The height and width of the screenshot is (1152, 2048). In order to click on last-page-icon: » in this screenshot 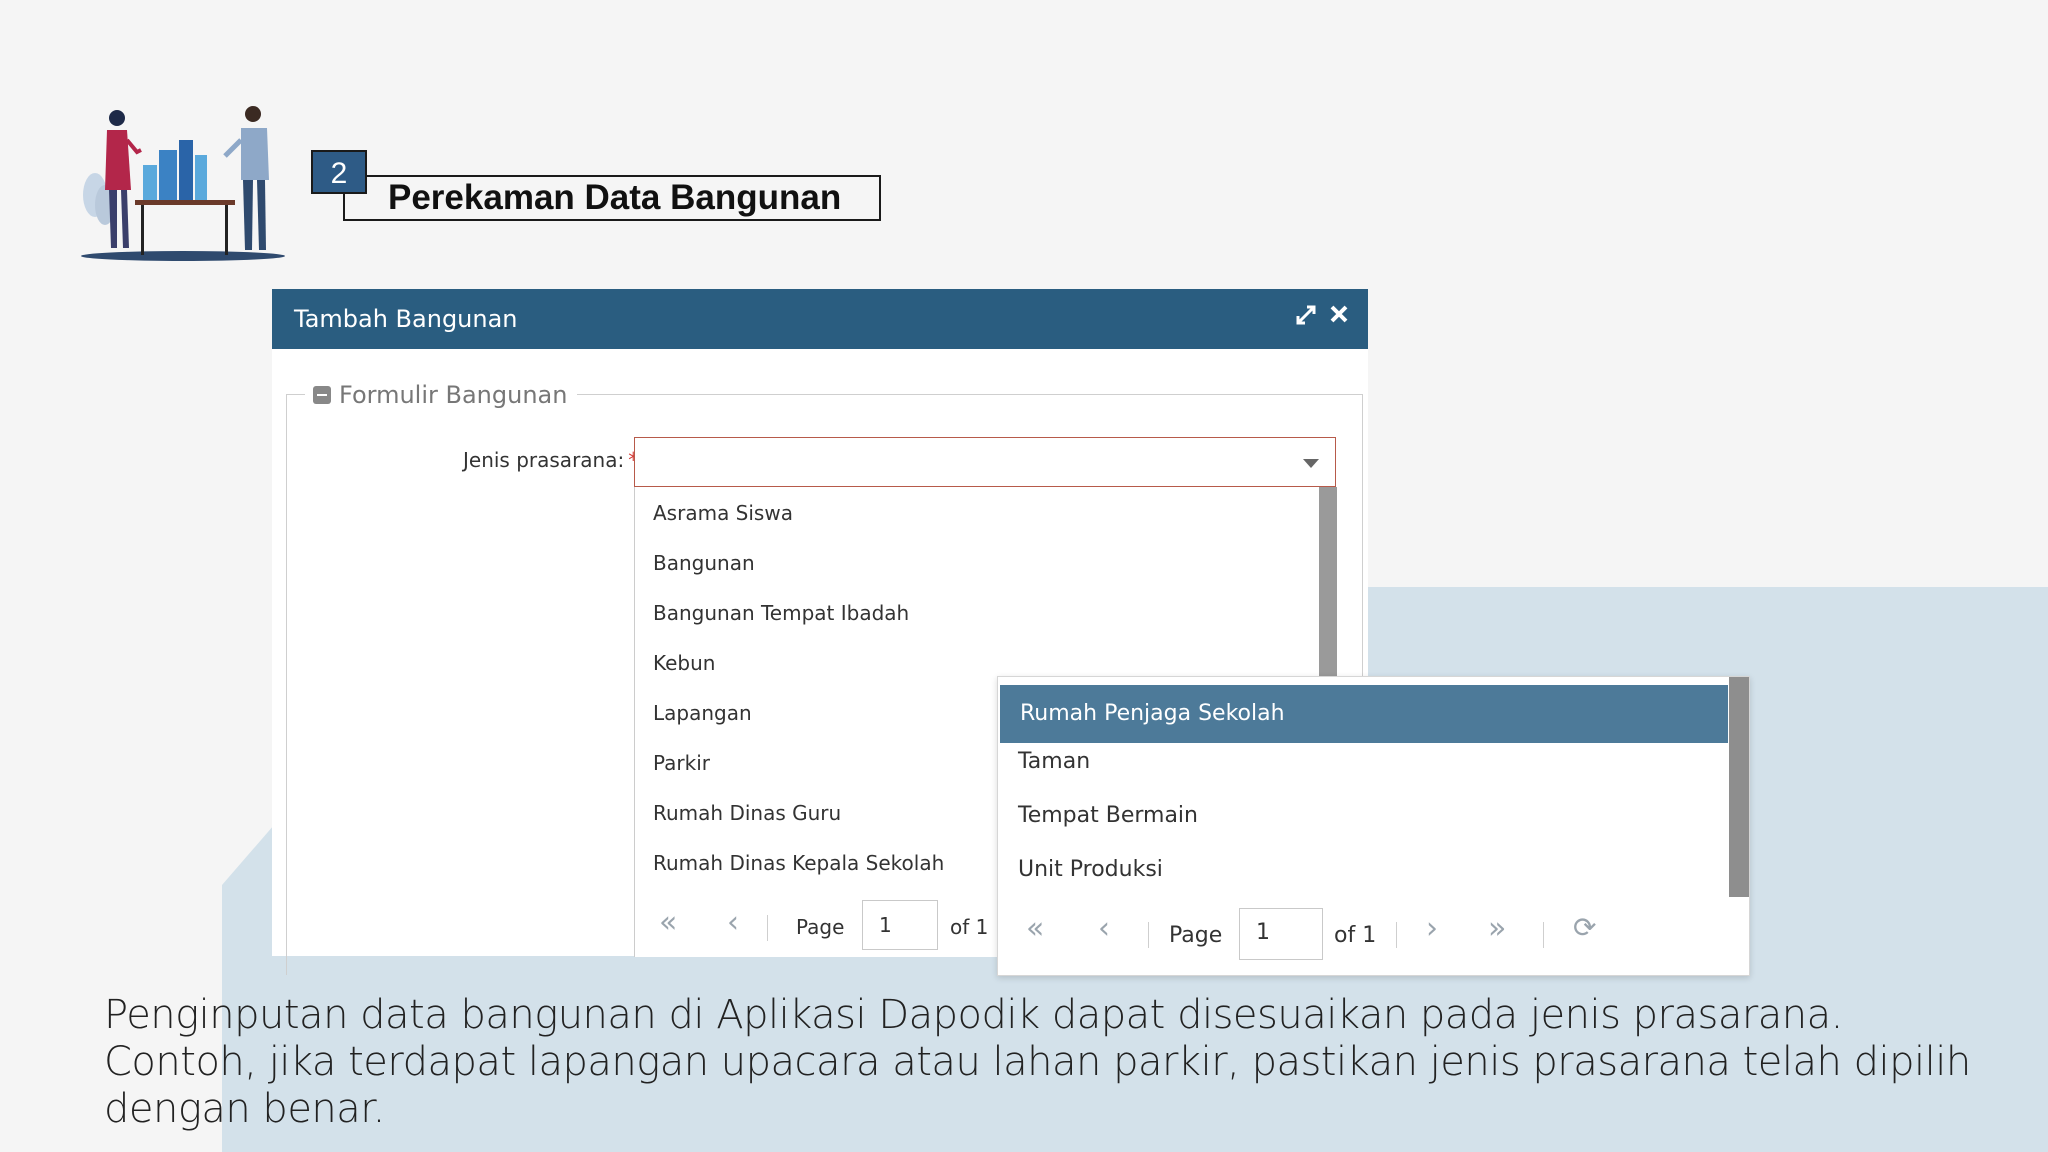, I will do `click(1497, 928)`.